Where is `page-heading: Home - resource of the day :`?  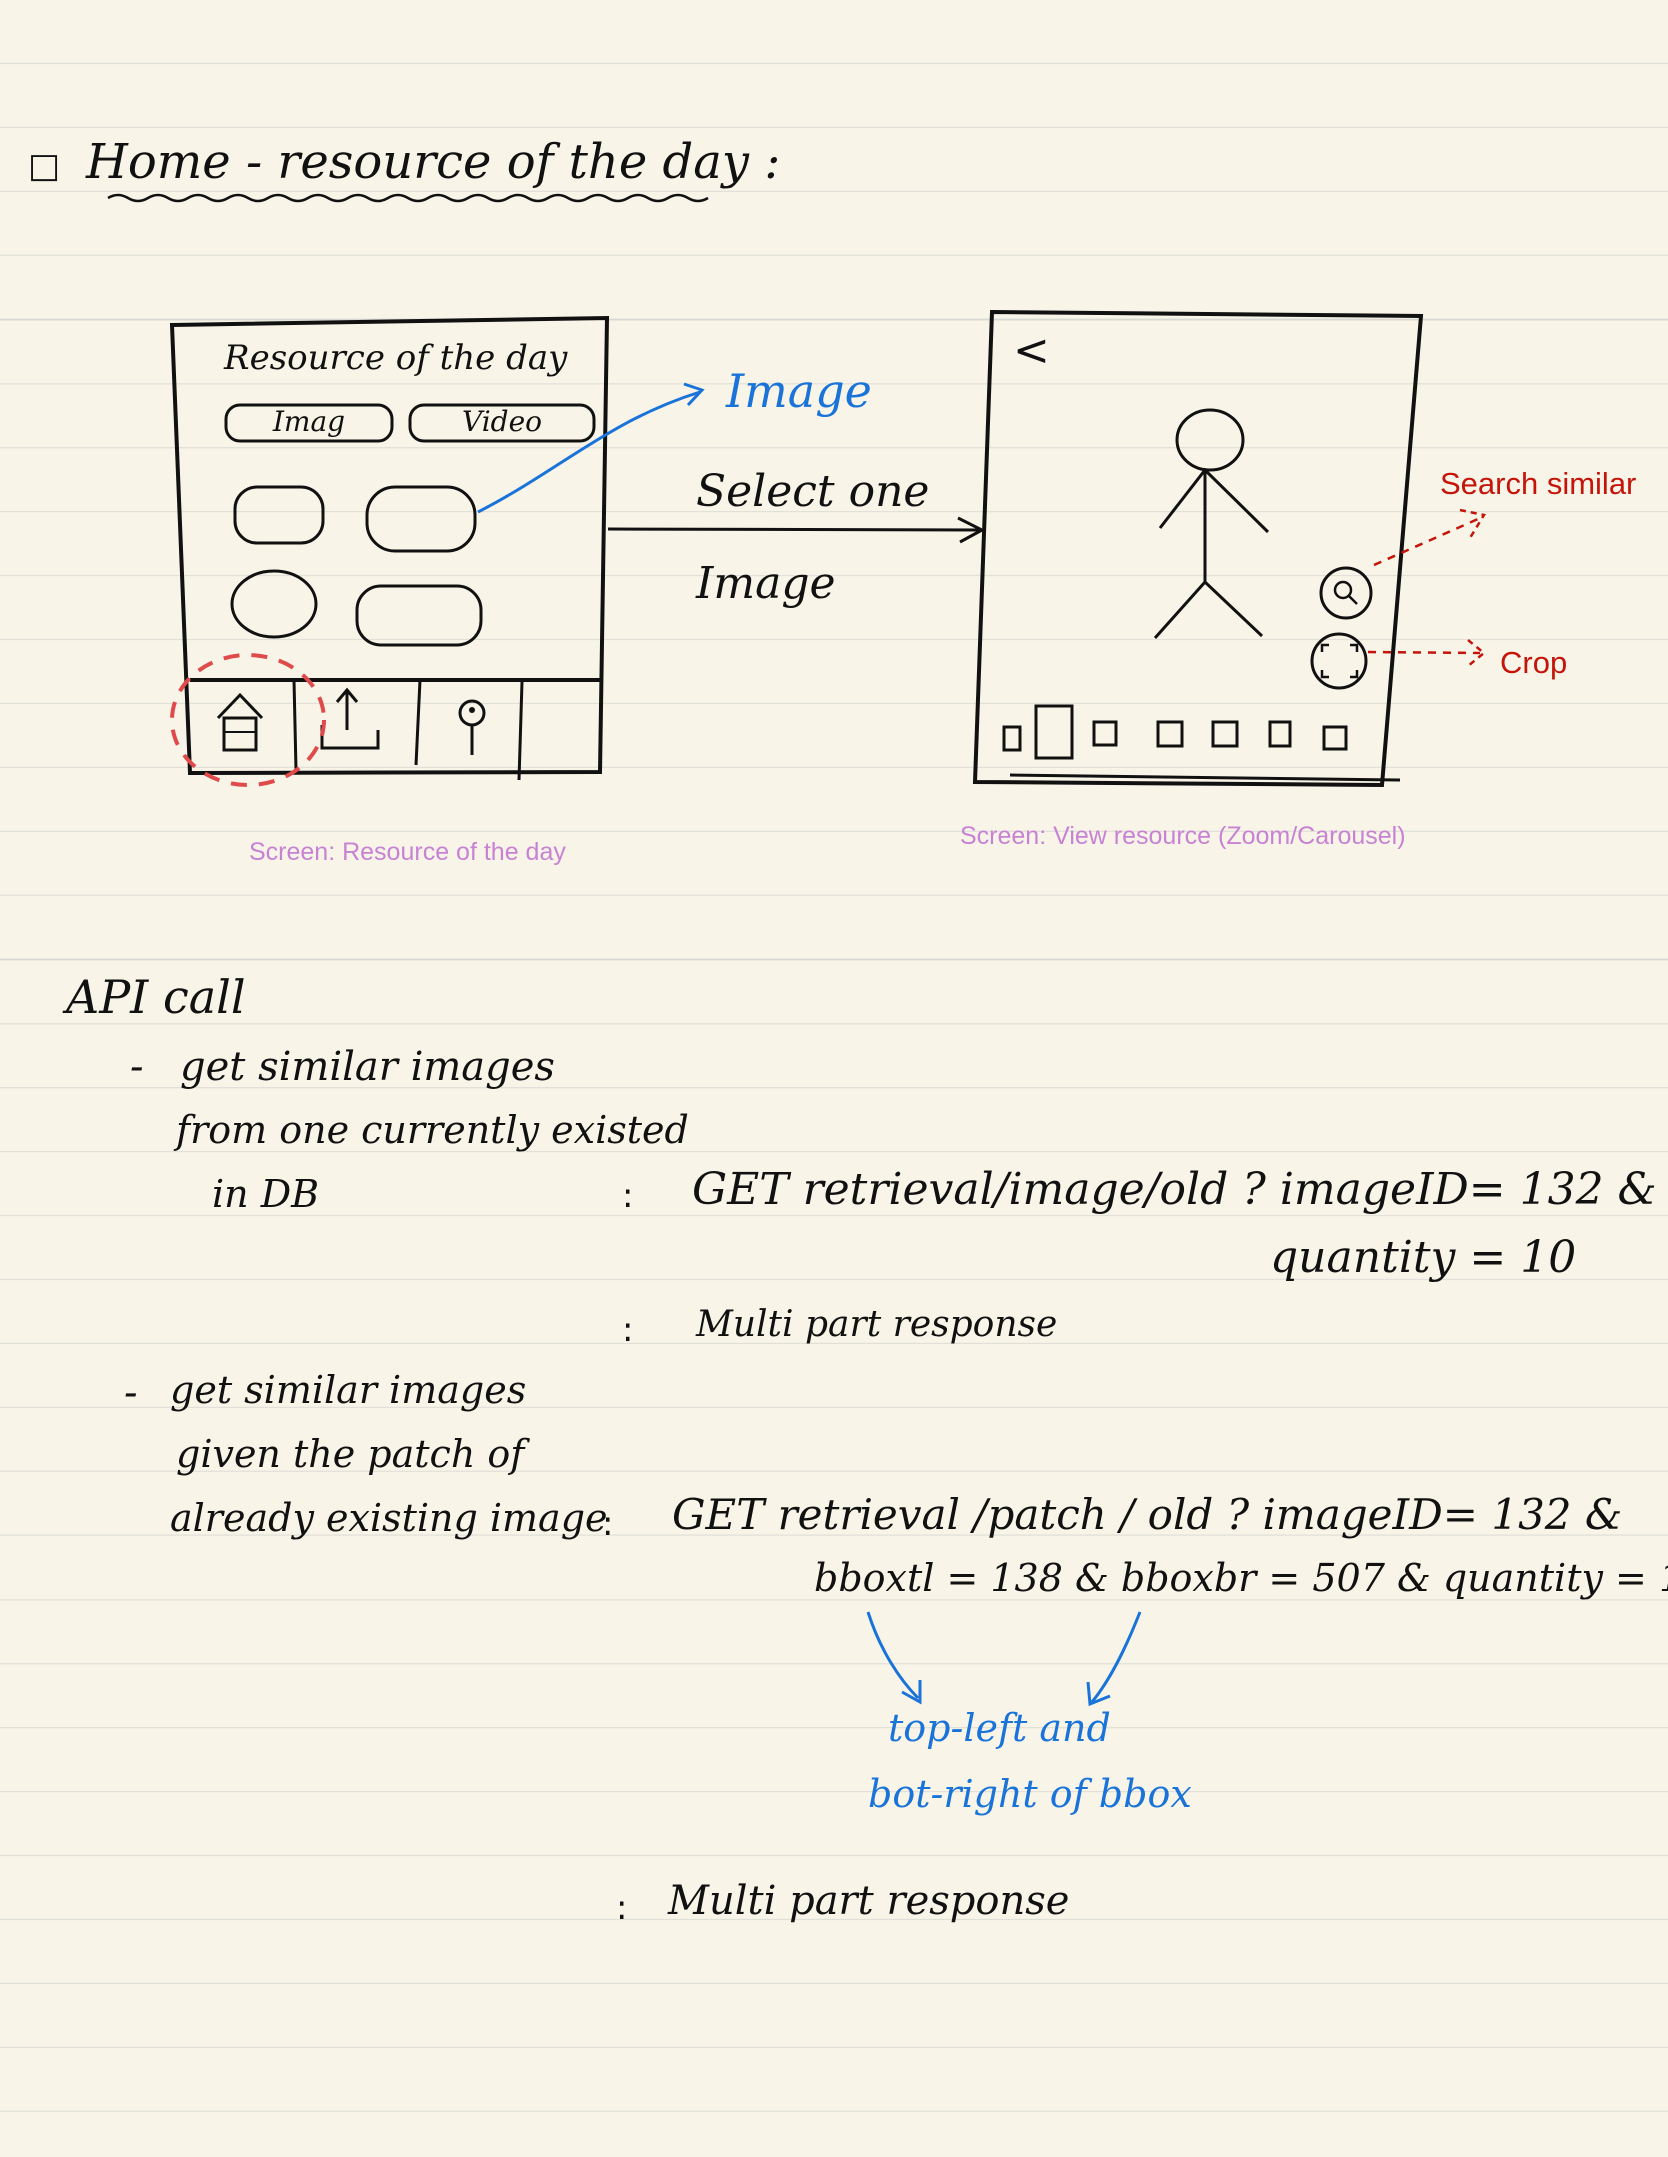 page-heading: Home - resource of the day : is located at coordinates (433, 162).